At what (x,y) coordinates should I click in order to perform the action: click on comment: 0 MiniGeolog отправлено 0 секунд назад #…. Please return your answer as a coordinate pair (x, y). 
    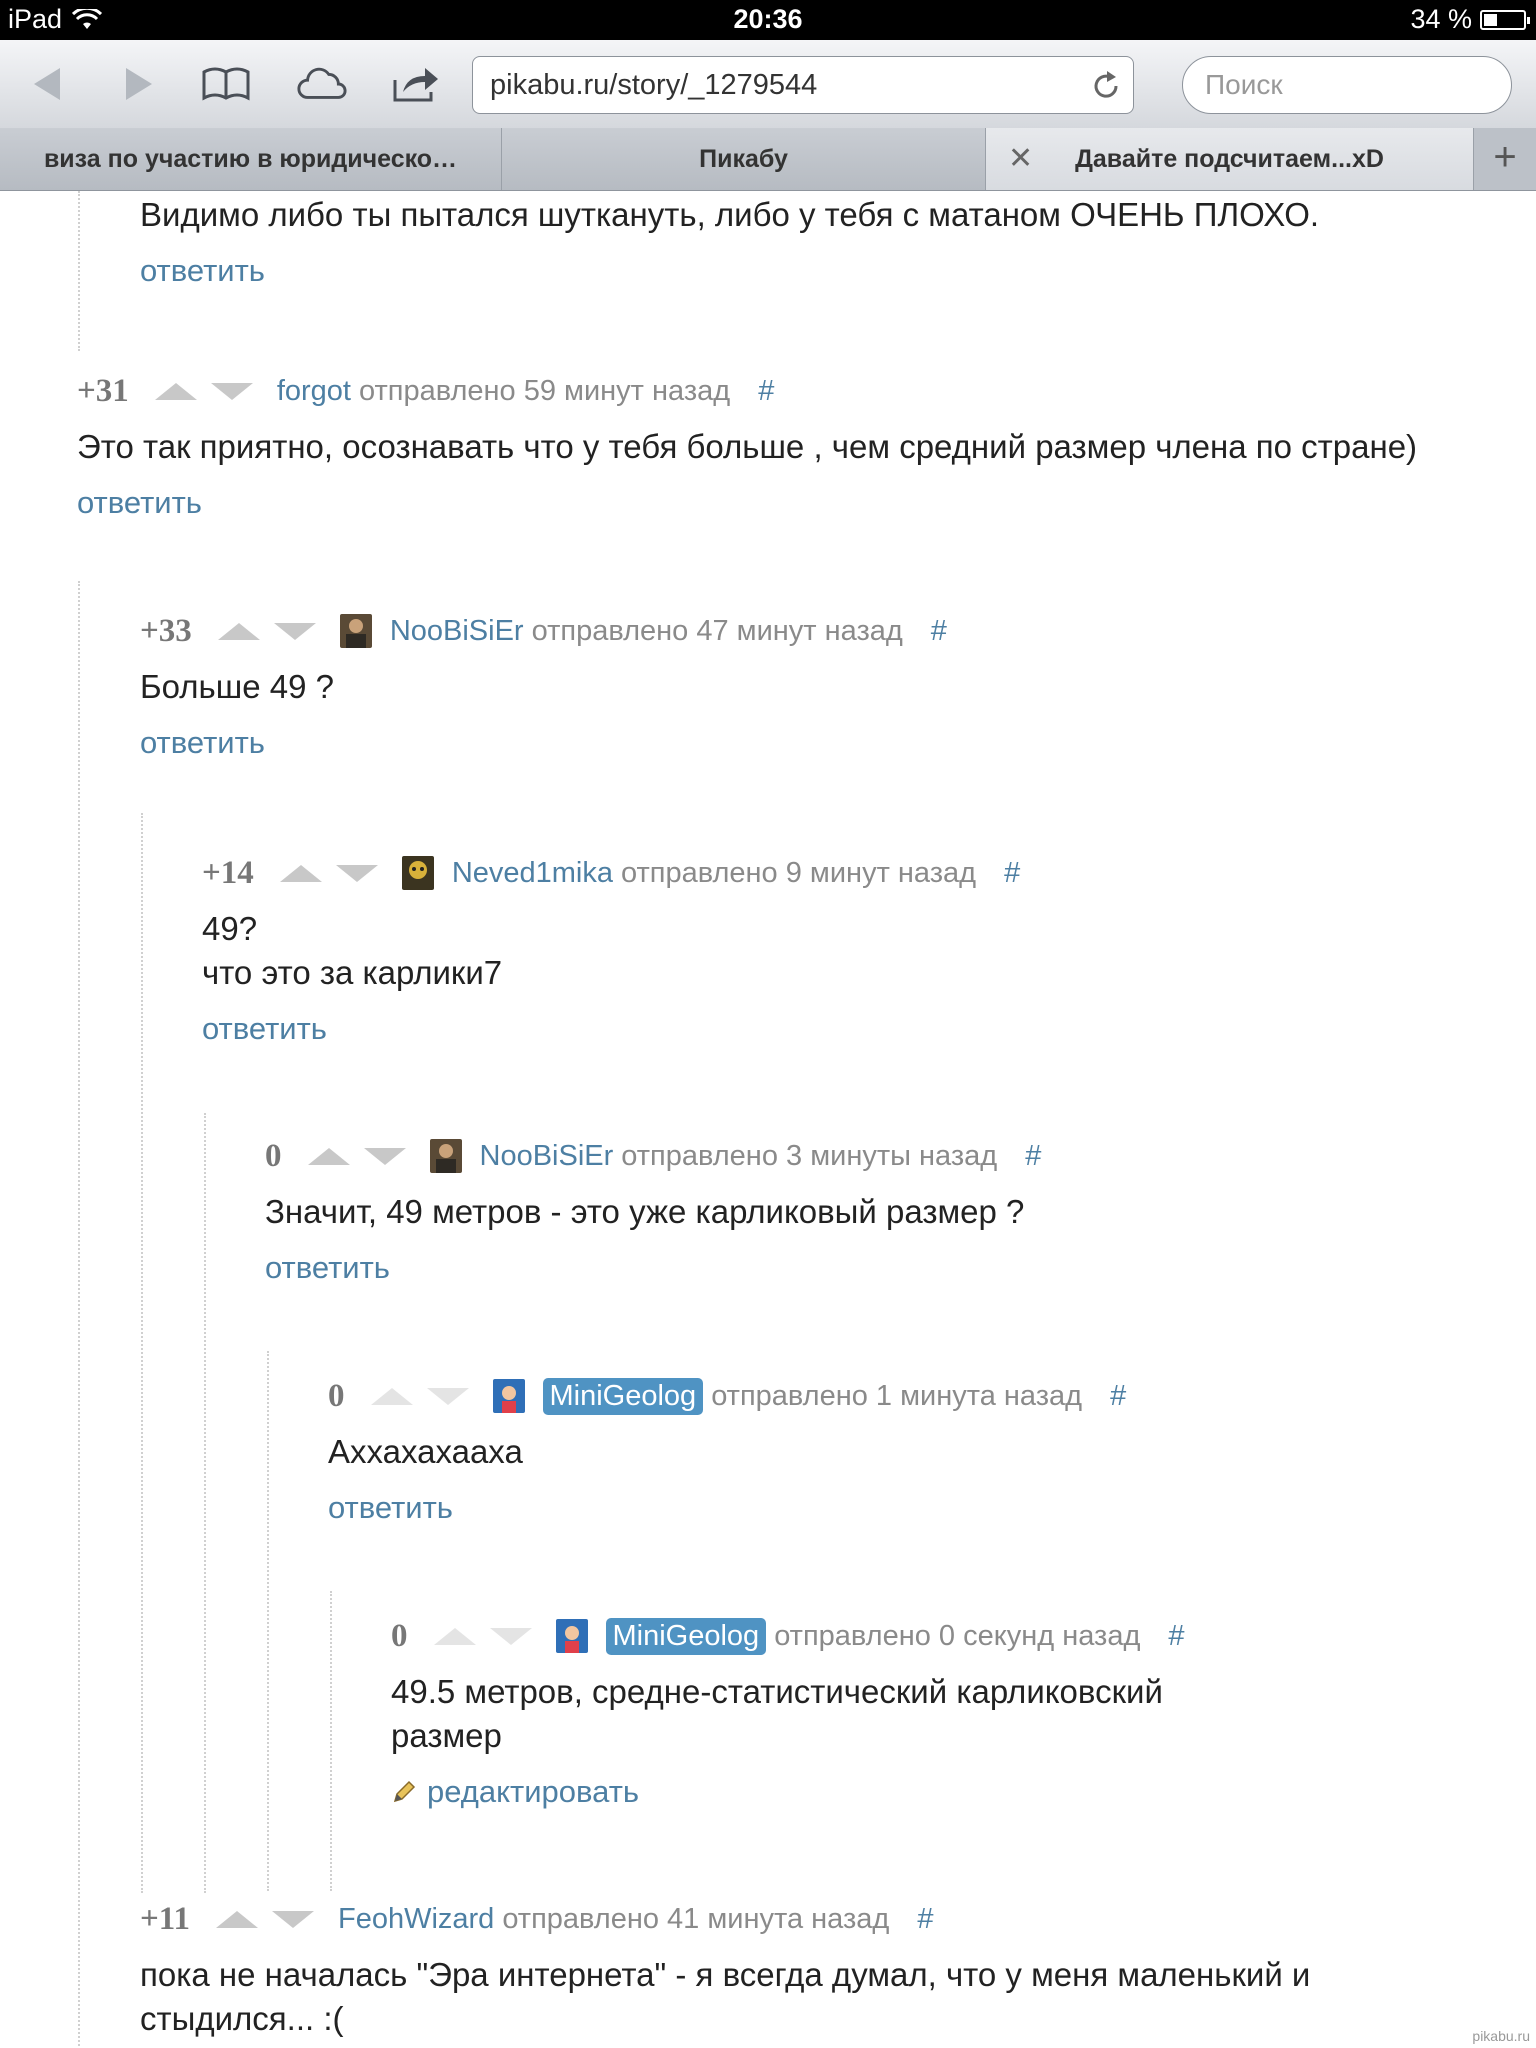
    Looking at the image, I should click on (788, 1714).